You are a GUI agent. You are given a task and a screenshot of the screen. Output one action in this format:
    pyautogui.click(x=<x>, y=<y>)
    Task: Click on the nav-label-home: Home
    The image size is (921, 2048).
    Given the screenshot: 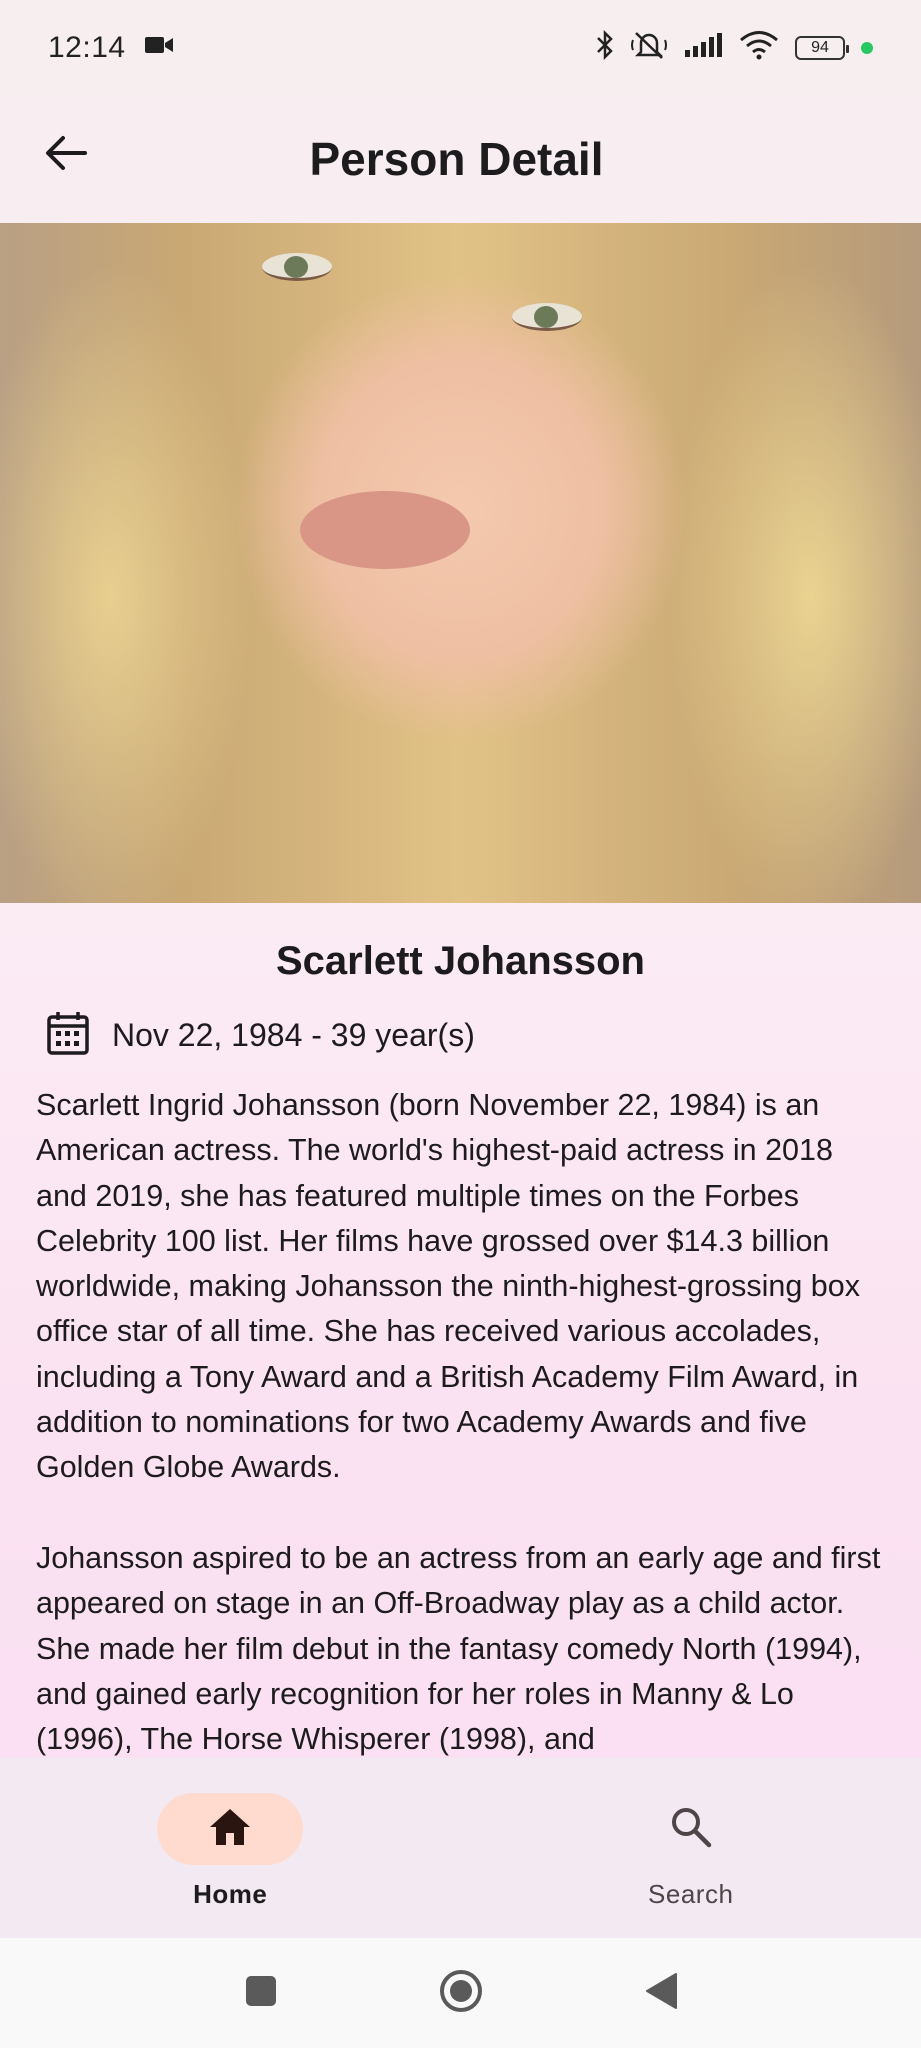 What is the action you would take?
    pyautogui.click(x=230, y=1894)
    